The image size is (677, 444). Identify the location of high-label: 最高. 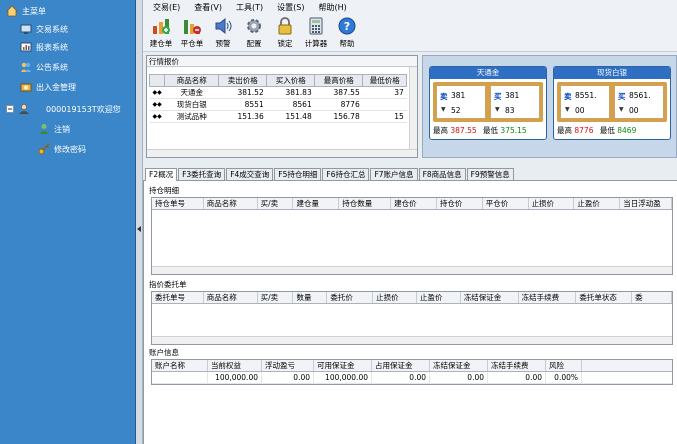
(564, 130).